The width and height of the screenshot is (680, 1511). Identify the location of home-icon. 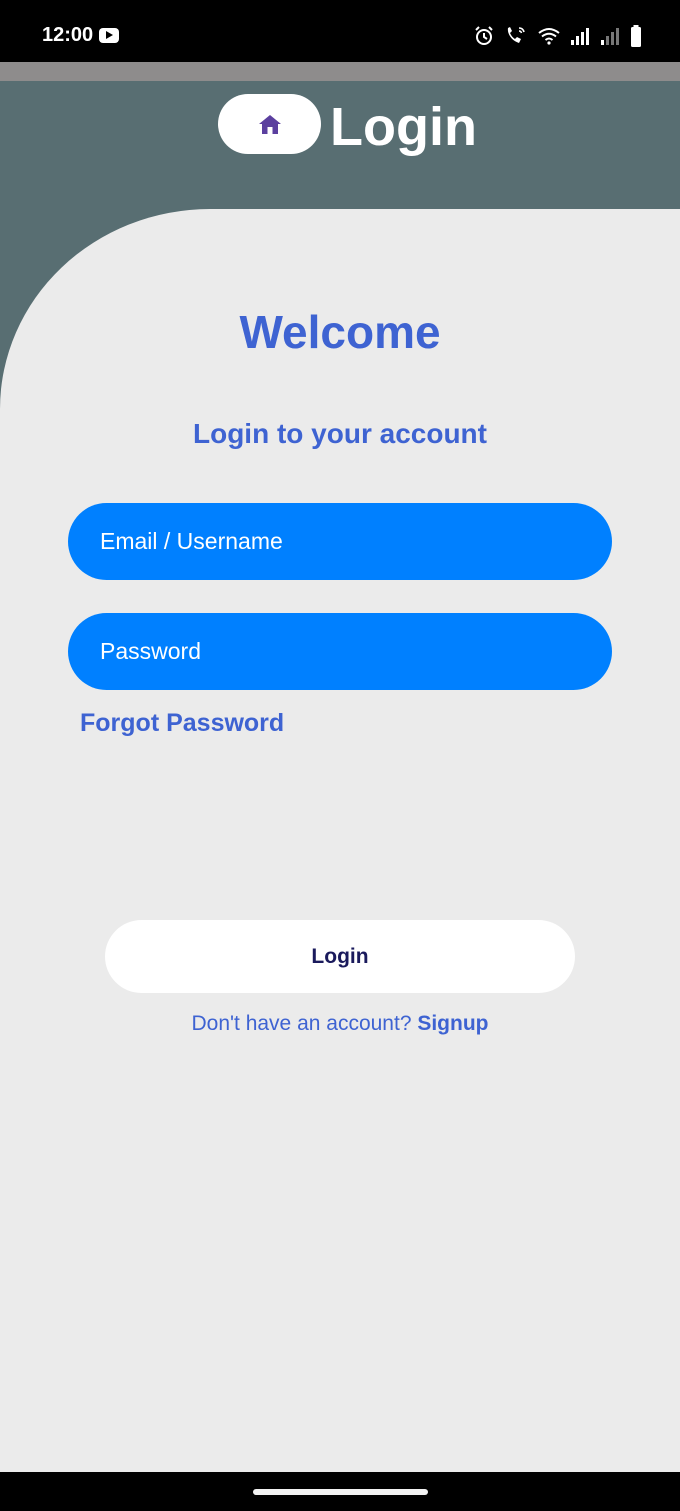
(269, 124).